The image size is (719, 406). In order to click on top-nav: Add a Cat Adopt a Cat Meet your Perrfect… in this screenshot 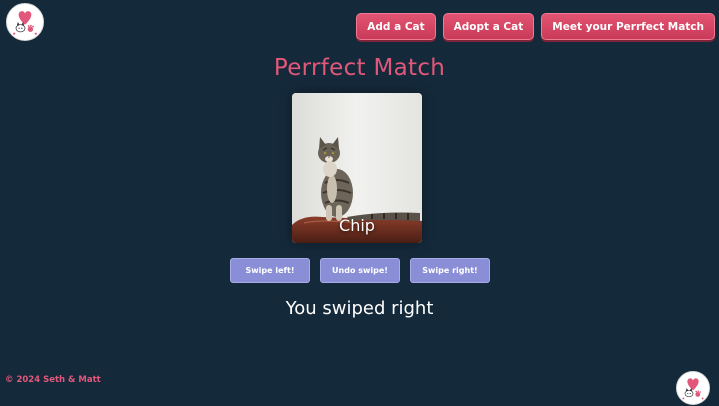, I will do `click(535, 26)`.